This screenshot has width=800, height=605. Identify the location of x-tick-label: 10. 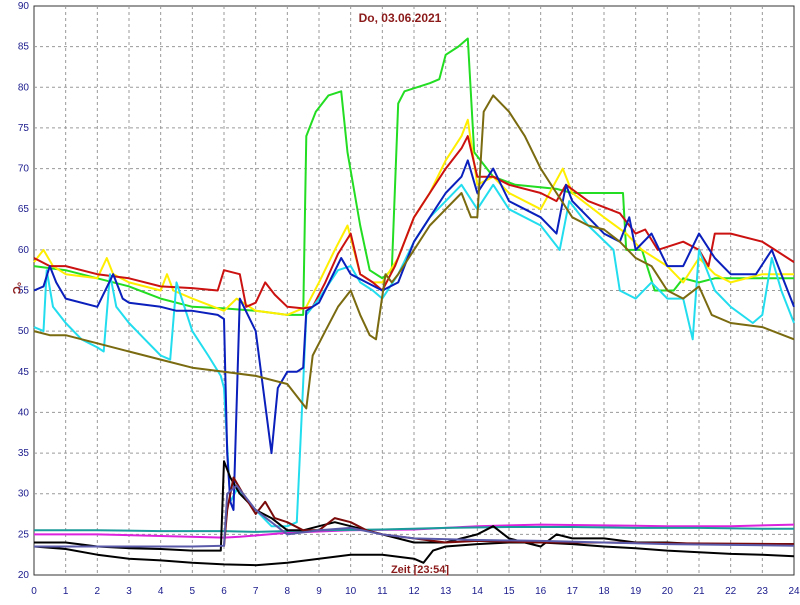
(351, 591).